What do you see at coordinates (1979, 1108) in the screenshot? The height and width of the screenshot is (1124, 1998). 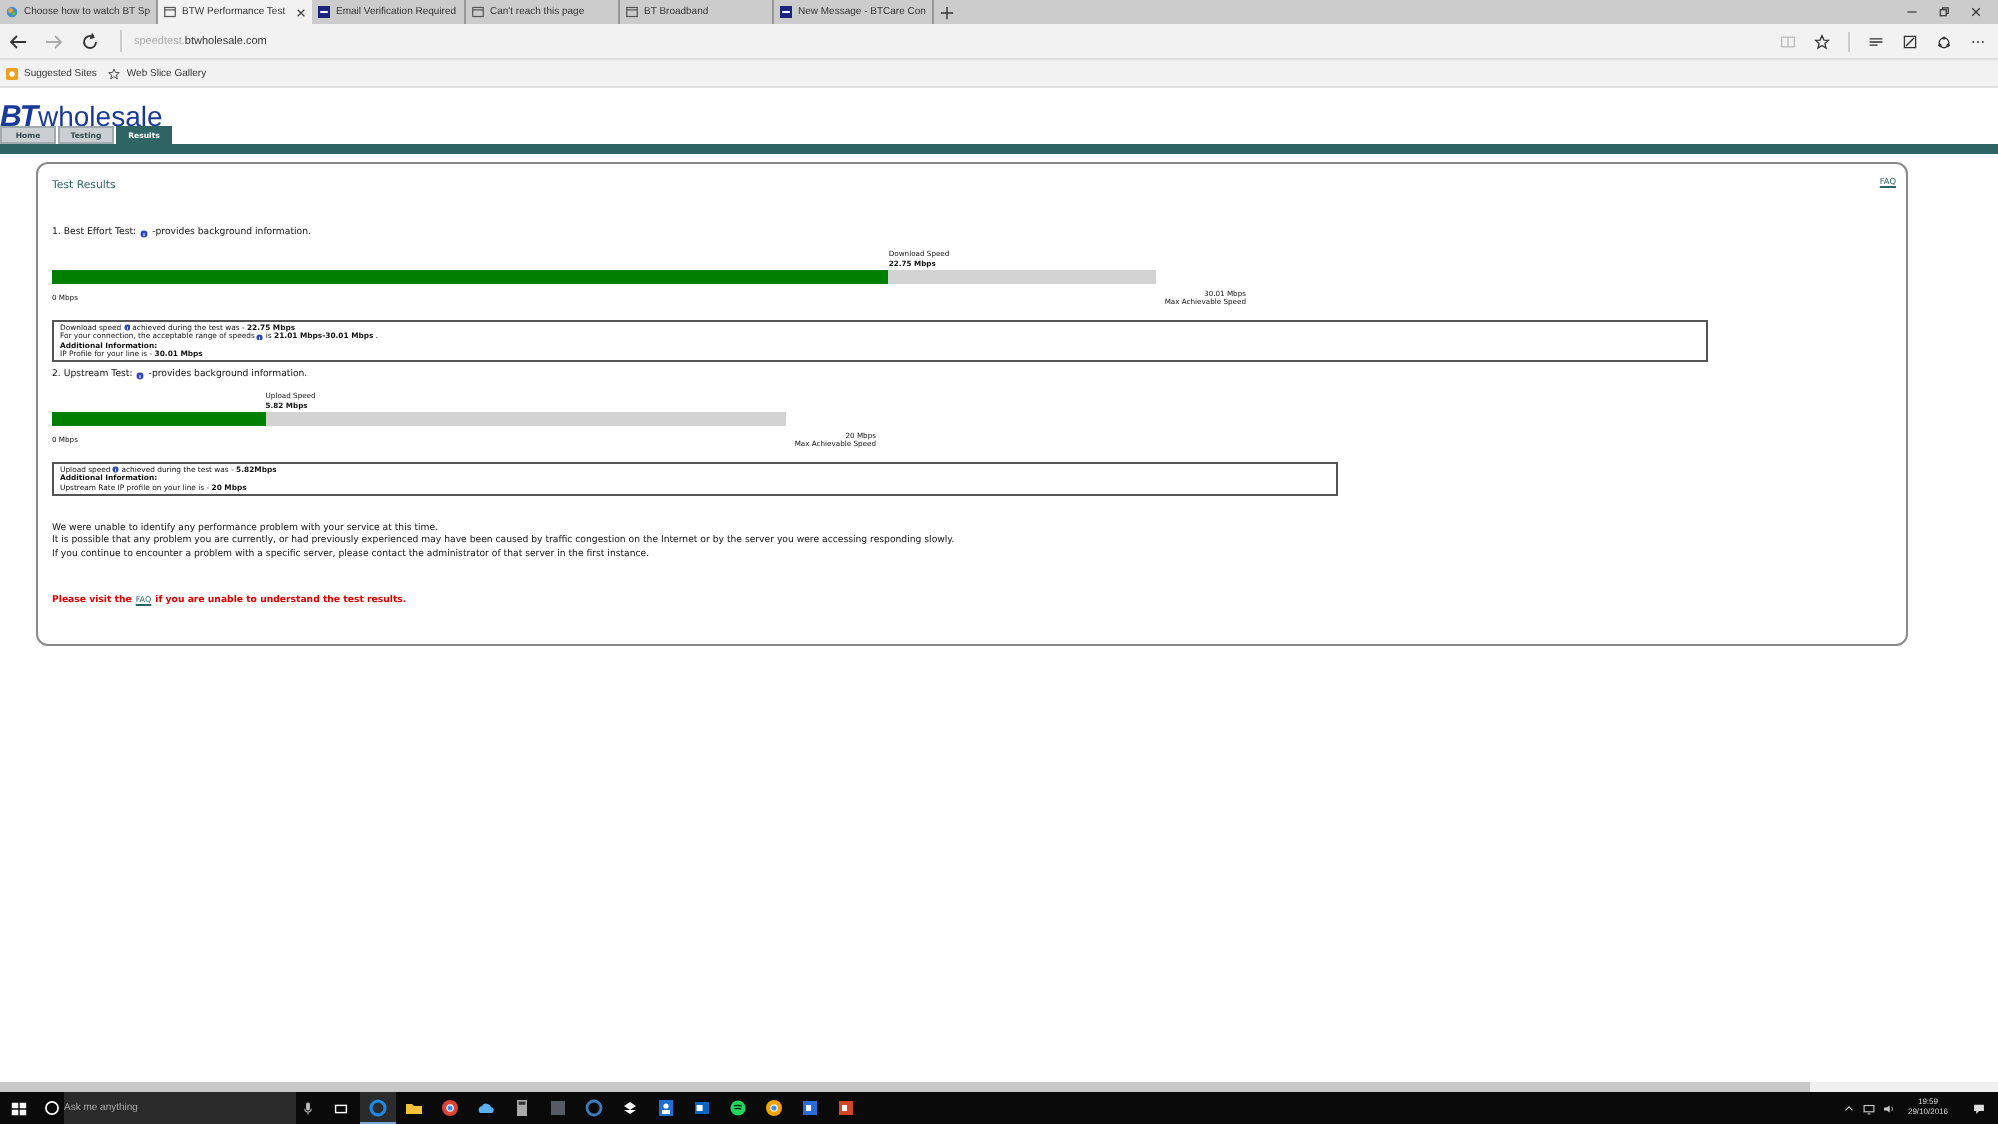 I see `notification-icon` at bounding box center [1979, 1108].